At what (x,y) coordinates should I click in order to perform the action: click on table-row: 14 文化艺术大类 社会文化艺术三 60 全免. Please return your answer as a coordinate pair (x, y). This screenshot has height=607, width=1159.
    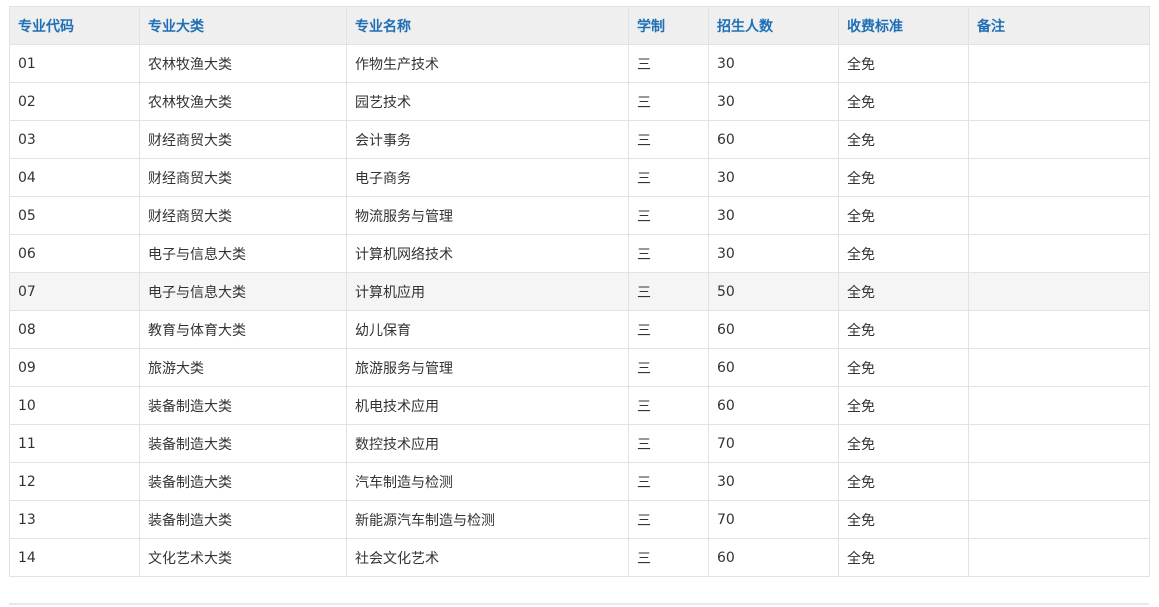
    Looking at the image, I should click on (579, 557).